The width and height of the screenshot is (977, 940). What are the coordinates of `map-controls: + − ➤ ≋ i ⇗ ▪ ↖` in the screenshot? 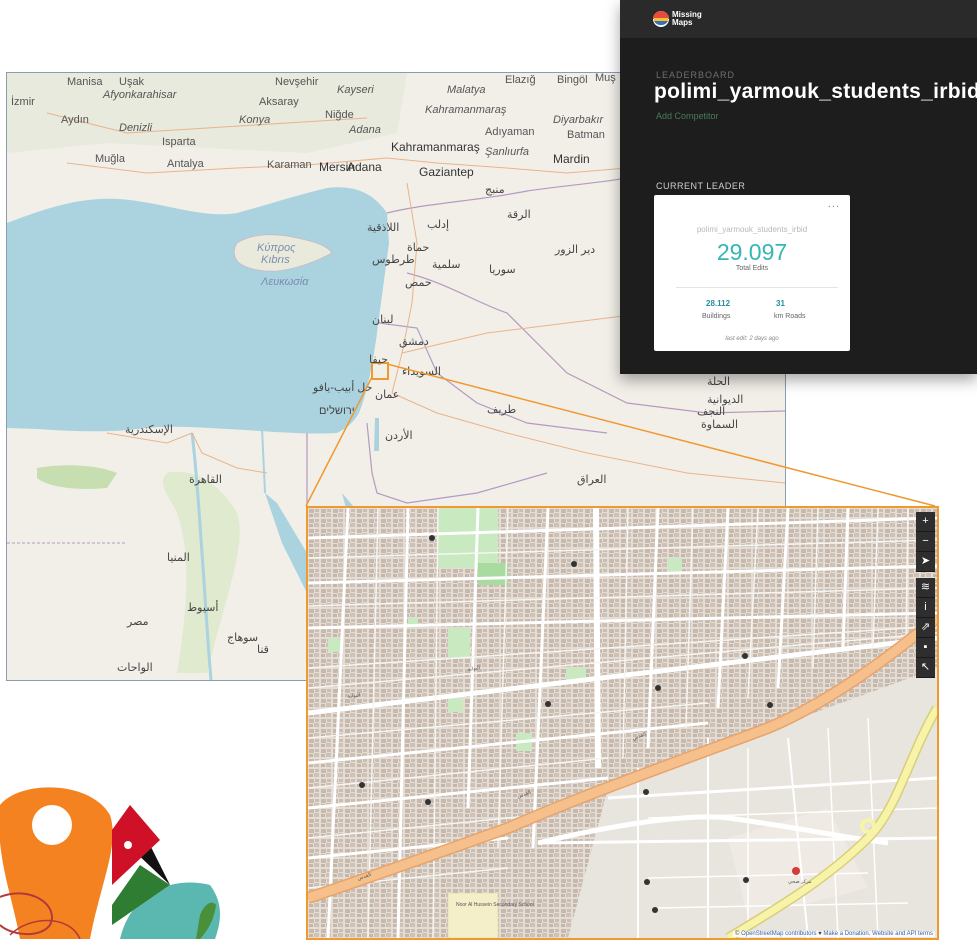 It's located at (925, 595).